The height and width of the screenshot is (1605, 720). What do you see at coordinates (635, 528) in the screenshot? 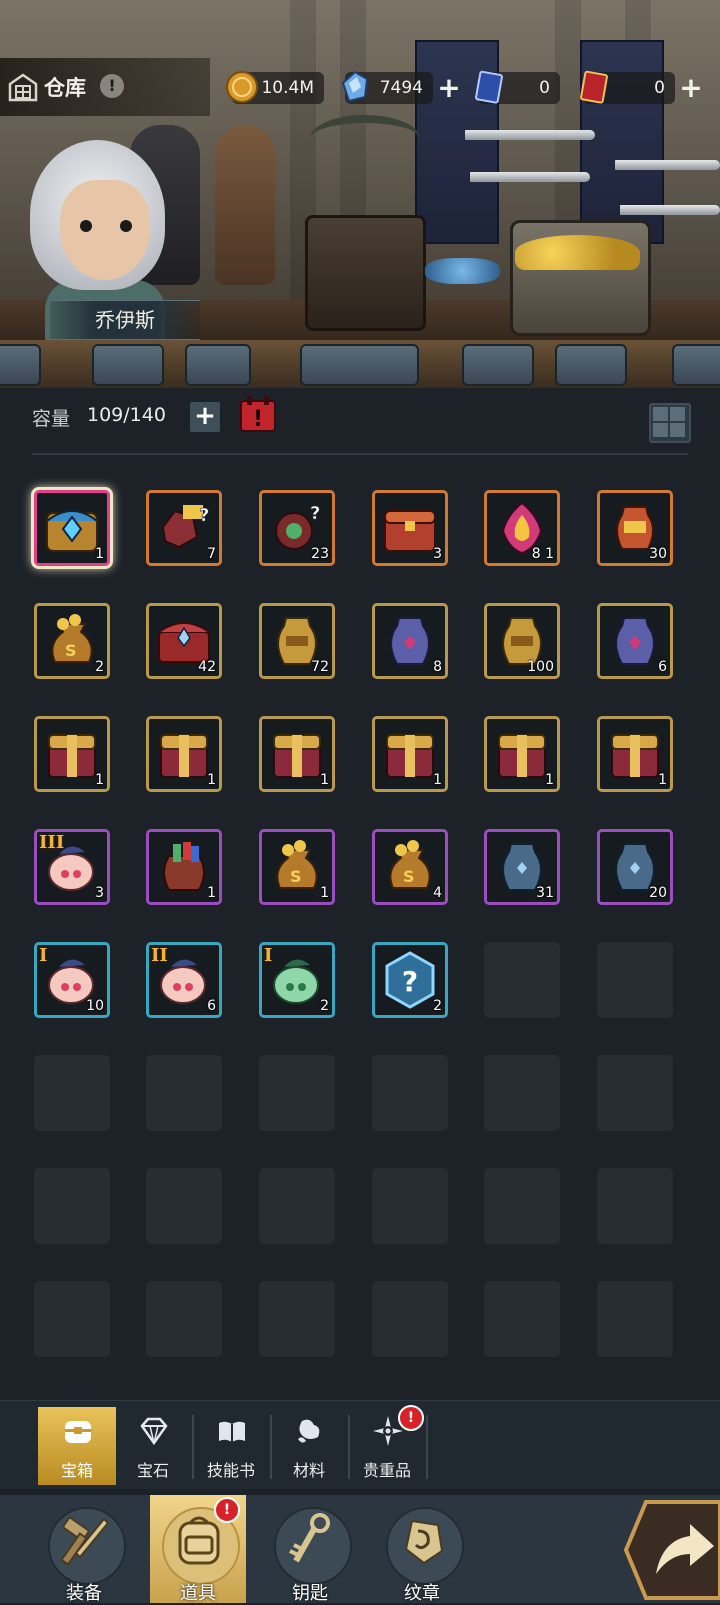
I see `inventory-item-slot: 30` at bounding box center [635, 528].